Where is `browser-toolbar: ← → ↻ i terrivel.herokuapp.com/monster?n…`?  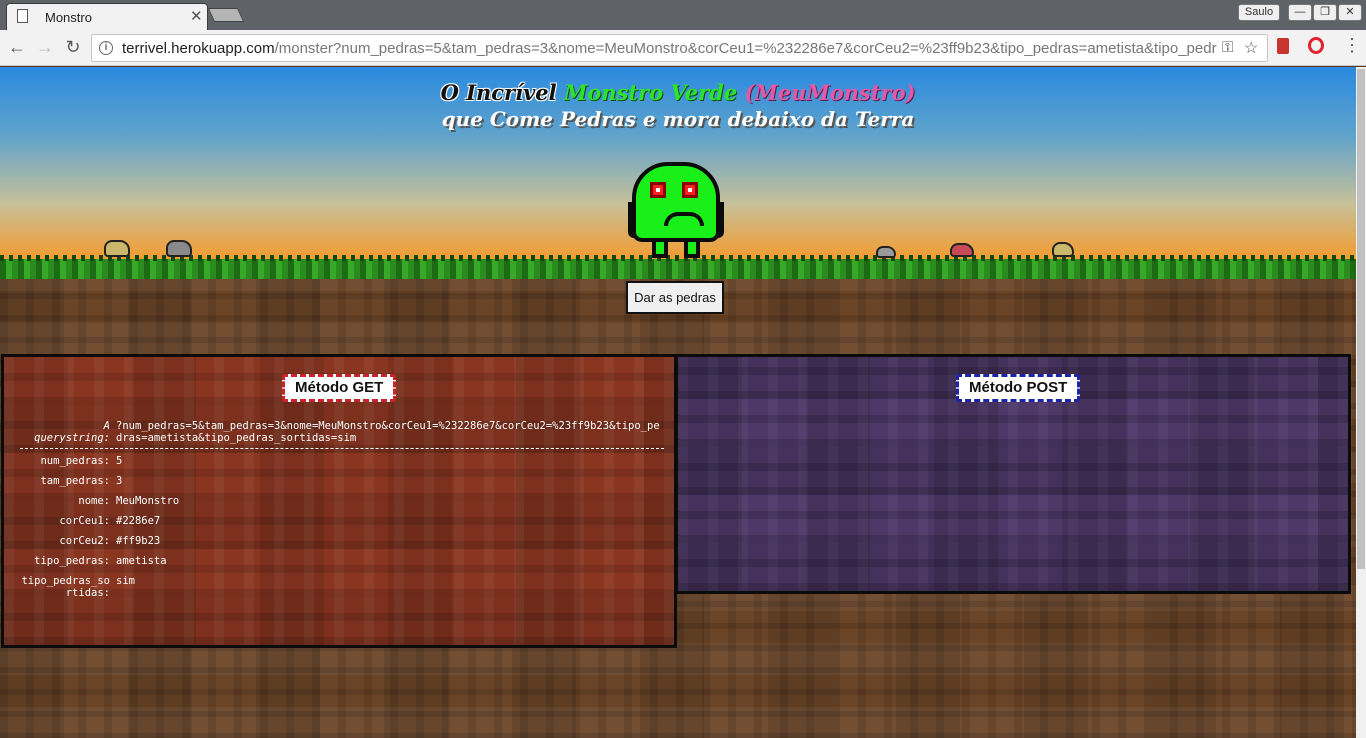
browser-toolbar: ← → ↻ i terrivel.herokuapp.com/monster?n… is located at coordinates (683, 48).